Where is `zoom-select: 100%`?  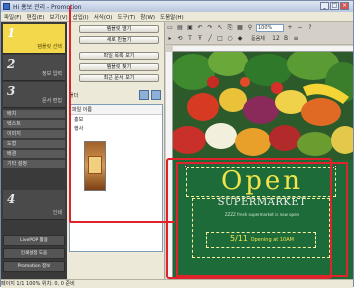 zoom-select: 100% is located at coordinates (270, 28).